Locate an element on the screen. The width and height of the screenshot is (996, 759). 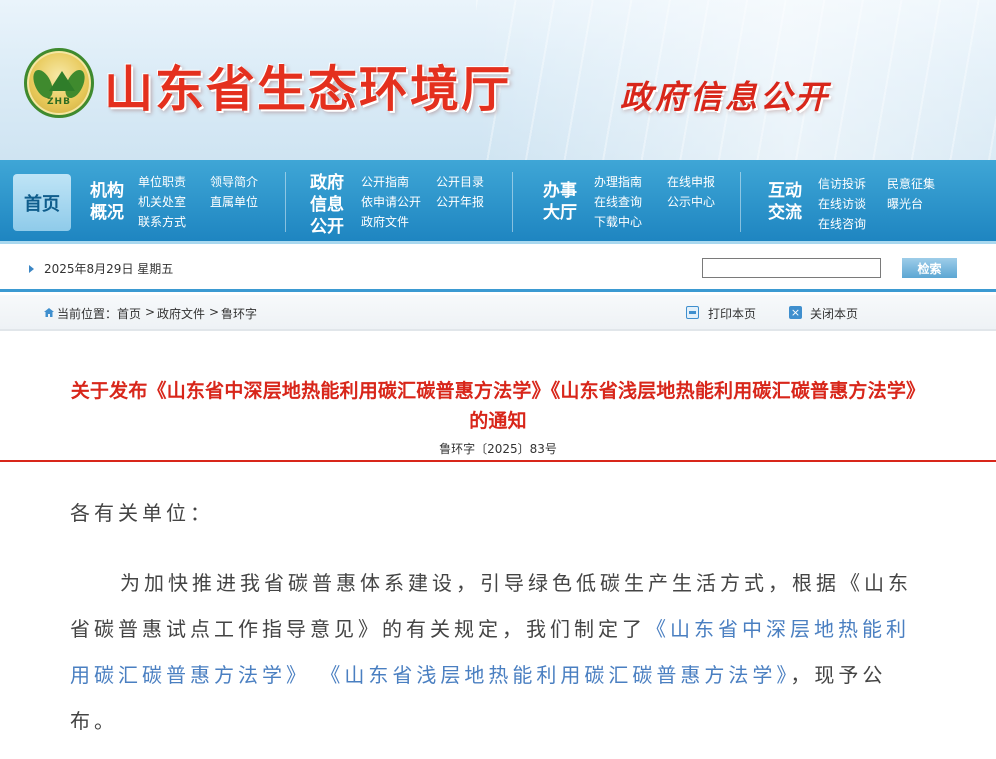
nav-link-guide: 公开指南 is located at coordinates (385, 182).